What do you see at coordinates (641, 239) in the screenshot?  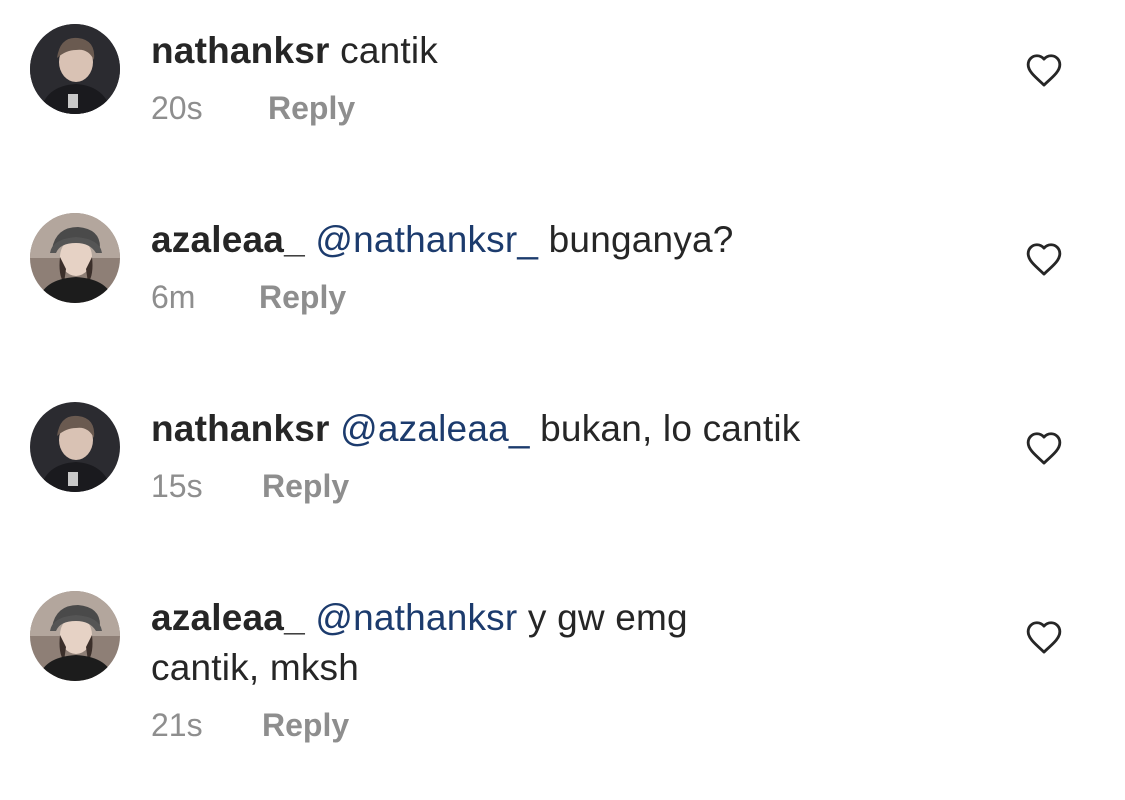 I see `comment-message: bunganya?` at bounding box center [641, 239].